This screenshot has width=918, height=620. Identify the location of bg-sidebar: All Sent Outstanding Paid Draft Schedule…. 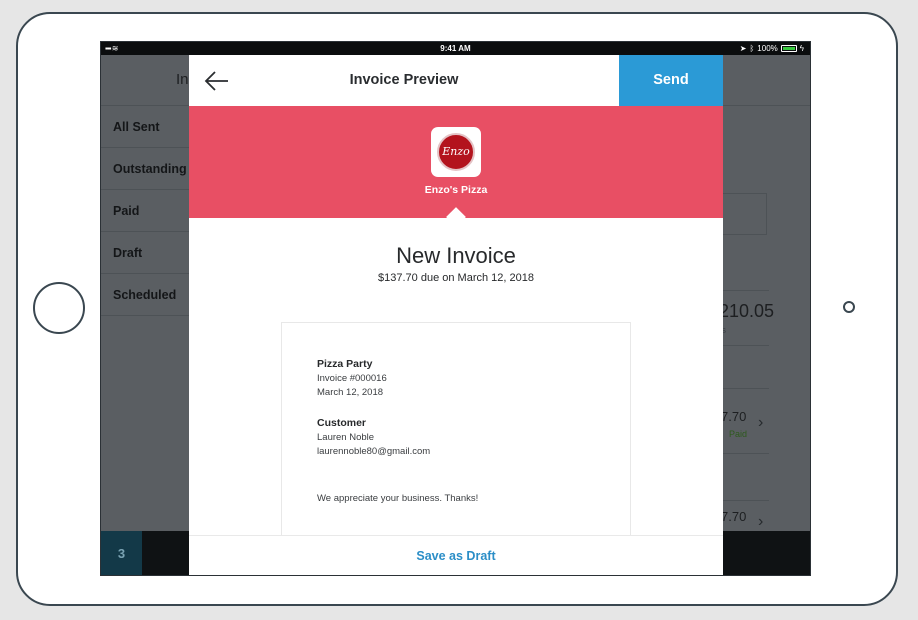
(145, 211).